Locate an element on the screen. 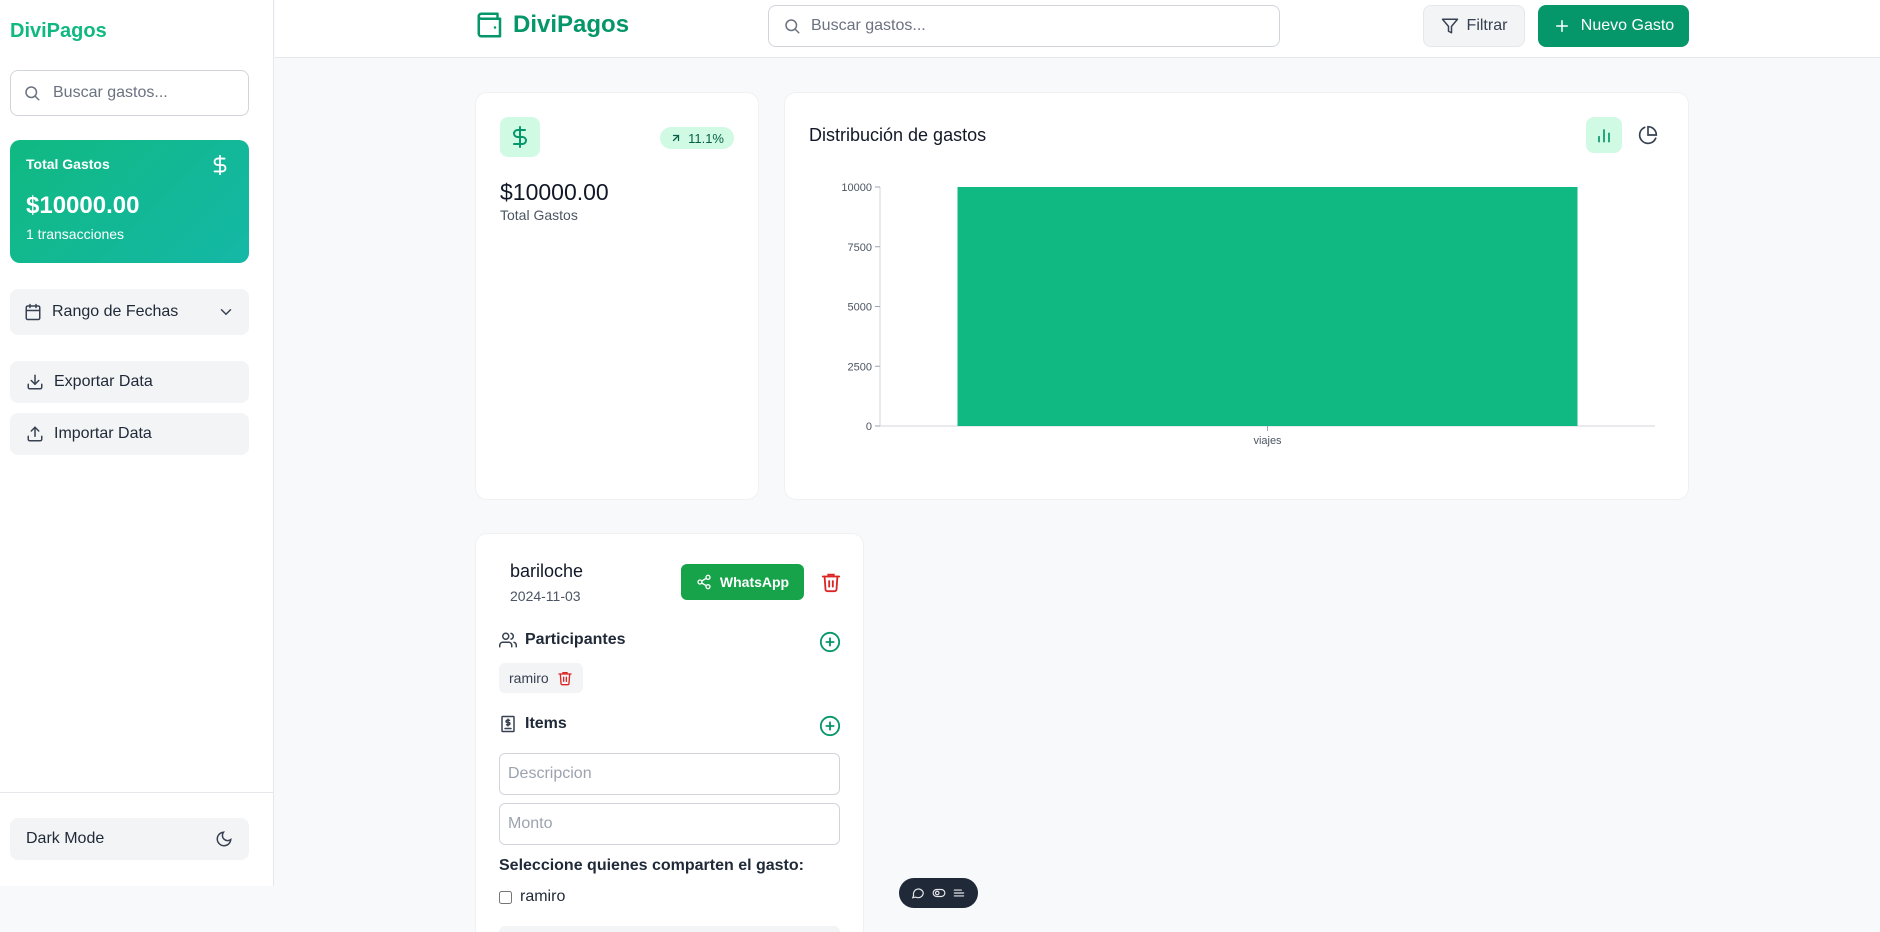  new-expense-label: Nuevo Gasto is located at coordinates (1627, 25).